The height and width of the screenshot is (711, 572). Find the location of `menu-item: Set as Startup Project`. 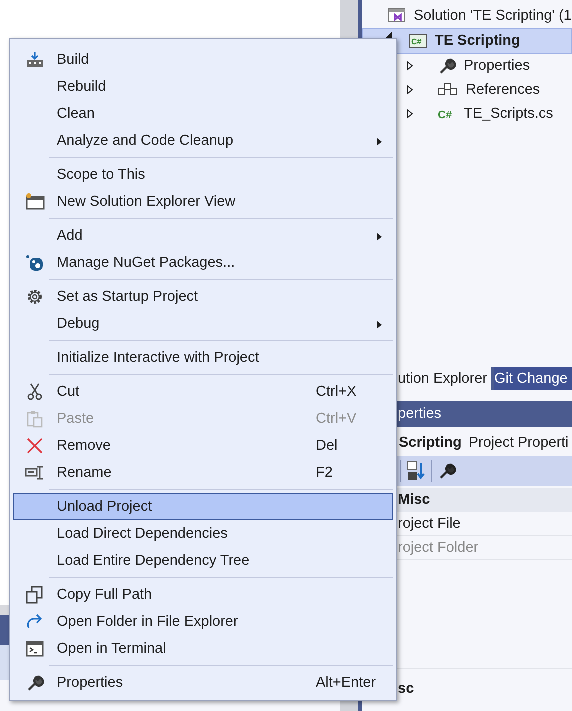

menu-item: Set as Startup Project is located at coordinates (203, 296).